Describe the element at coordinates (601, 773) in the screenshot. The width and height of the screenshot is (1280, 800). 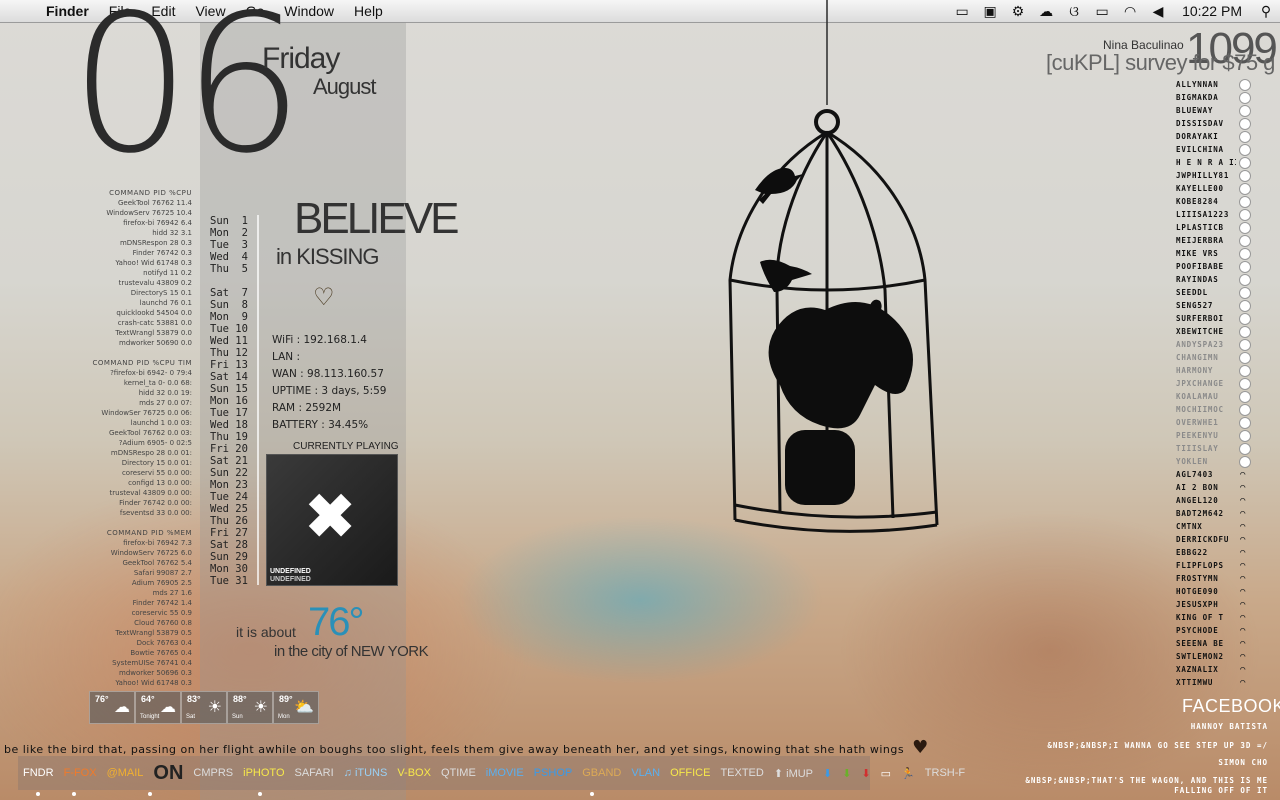
I see `dock-item-gband: GBAND` at that location.